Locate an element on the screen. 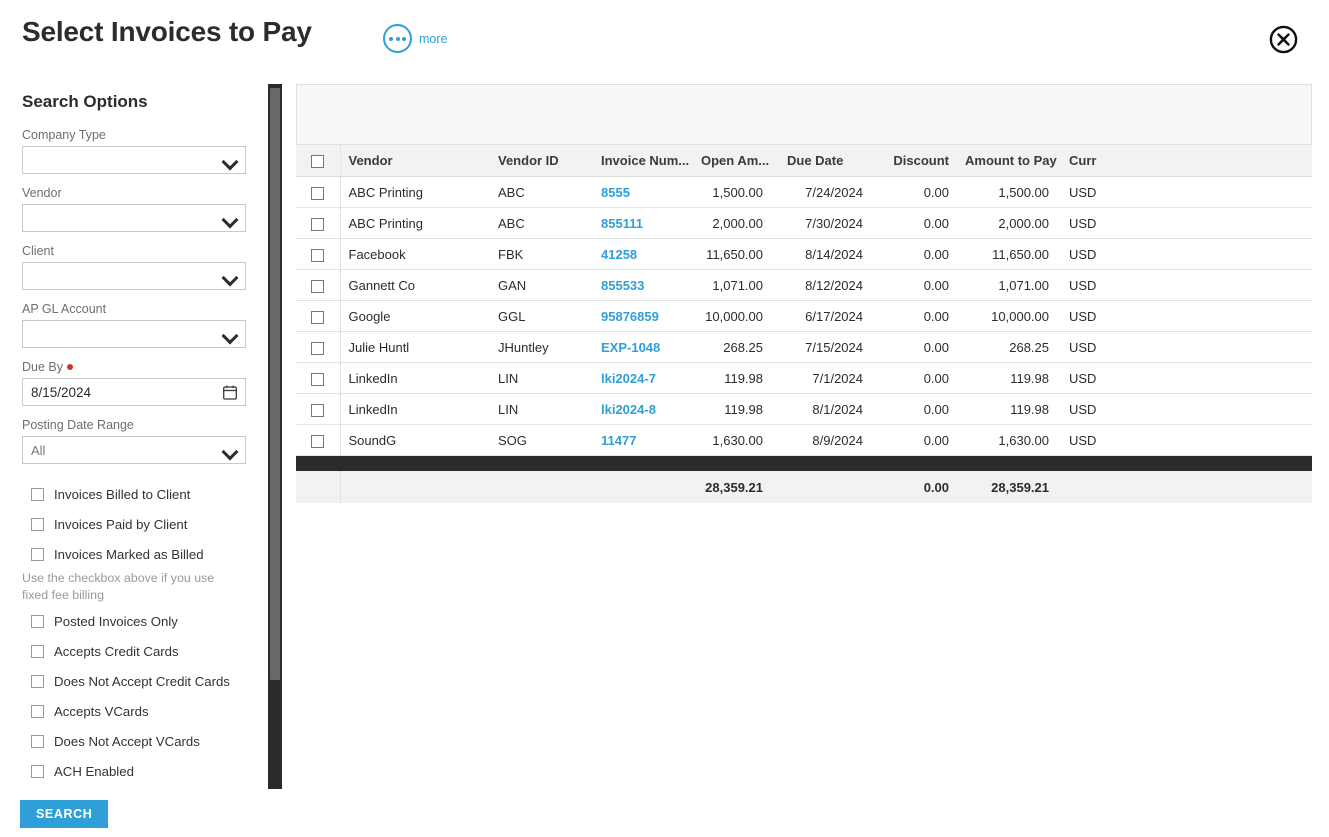 Image resolution: width=1329 pixels, height=837 pixels. cell-currency: USD is located at coordinates (1184, 285).